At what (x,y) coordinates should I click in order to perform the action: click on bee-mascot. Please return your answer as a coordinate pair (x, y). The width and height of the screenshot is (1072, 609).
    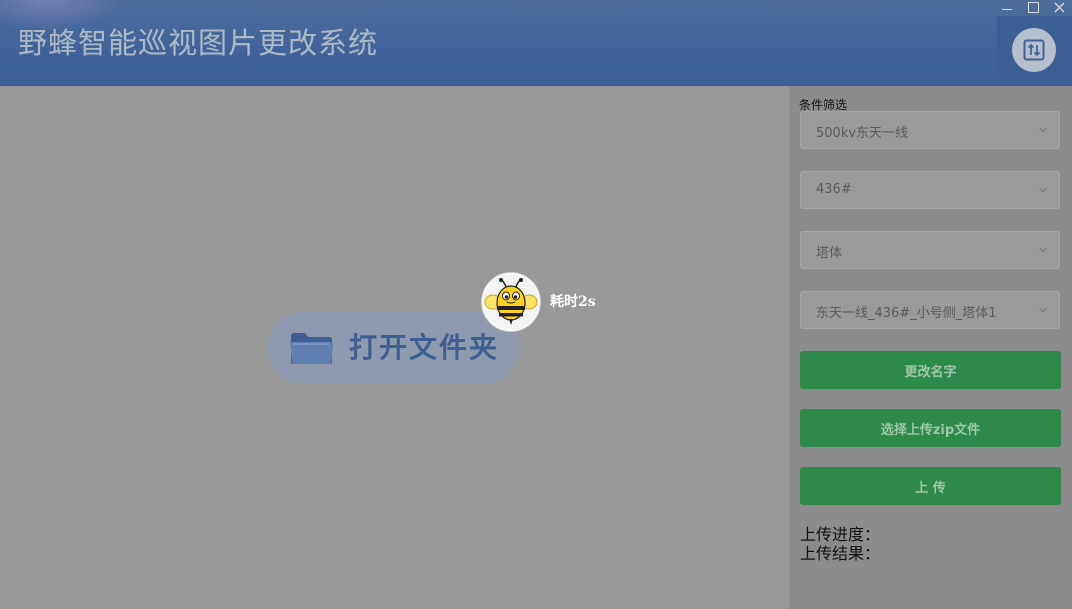
    Looking at the image, I should click on (511, 302).